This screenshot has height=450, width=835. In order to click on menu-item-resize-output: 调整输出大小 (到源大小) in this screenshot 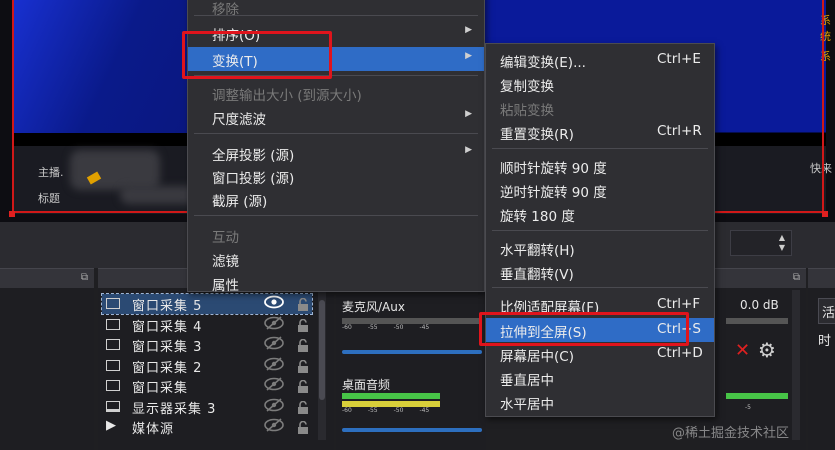, I will do `click(336, 93)`.